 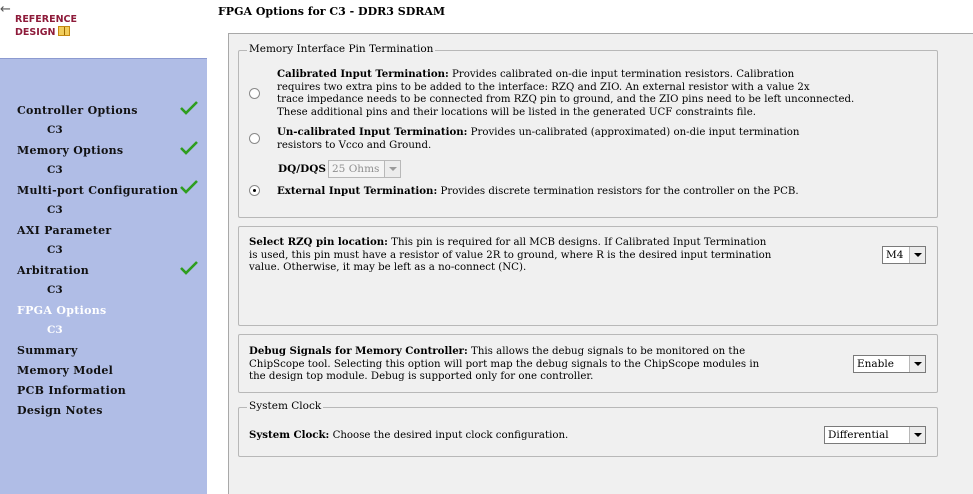 I want to click on system-clock-title: System Clock:, so click(x=289, y=435).